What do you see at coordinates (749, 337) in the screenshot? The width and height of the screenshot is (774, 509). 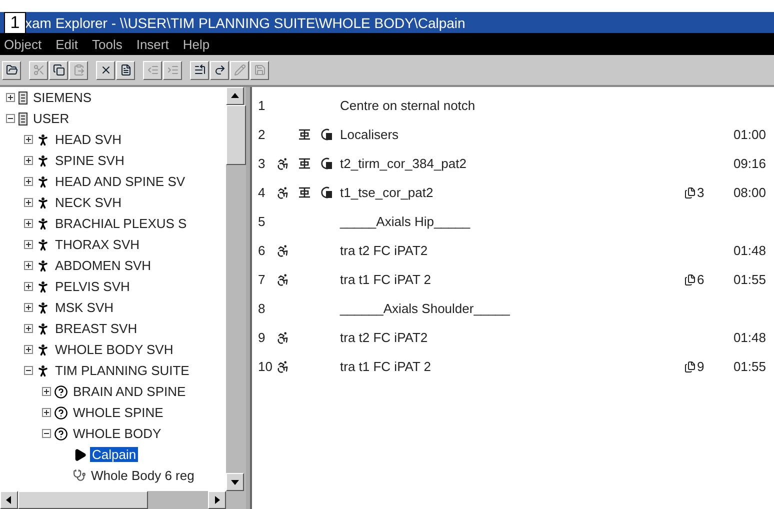 I see `step-duration: 01:48` at bounding box center [749, 337].